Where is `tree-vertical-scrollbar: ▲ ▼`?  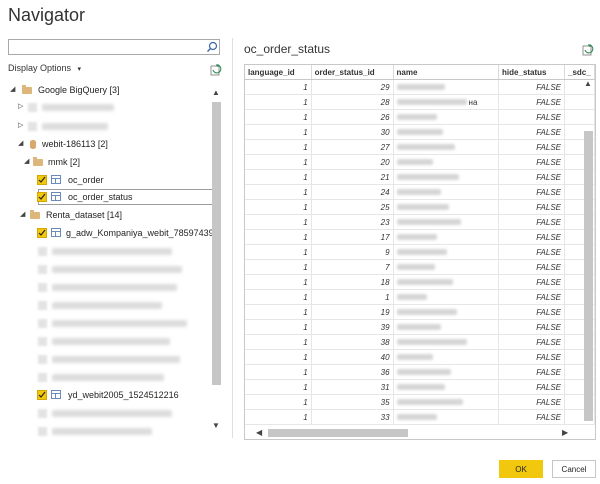
tree-vertical-scrollbar: ▲ ▼ is located at coordinates (216, 260).